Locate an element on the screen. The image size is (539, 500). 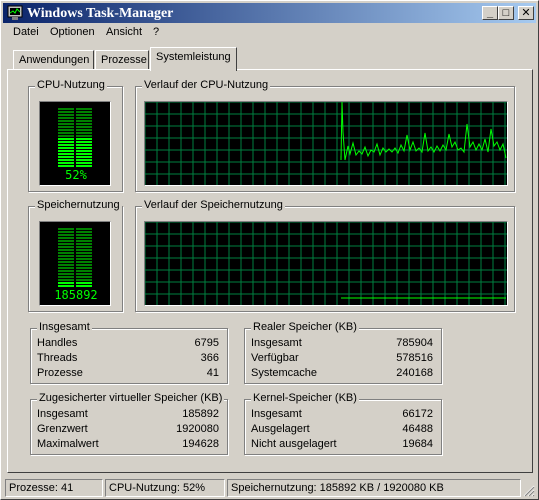
resize-grip-icon is located at coordinates (529, 491).